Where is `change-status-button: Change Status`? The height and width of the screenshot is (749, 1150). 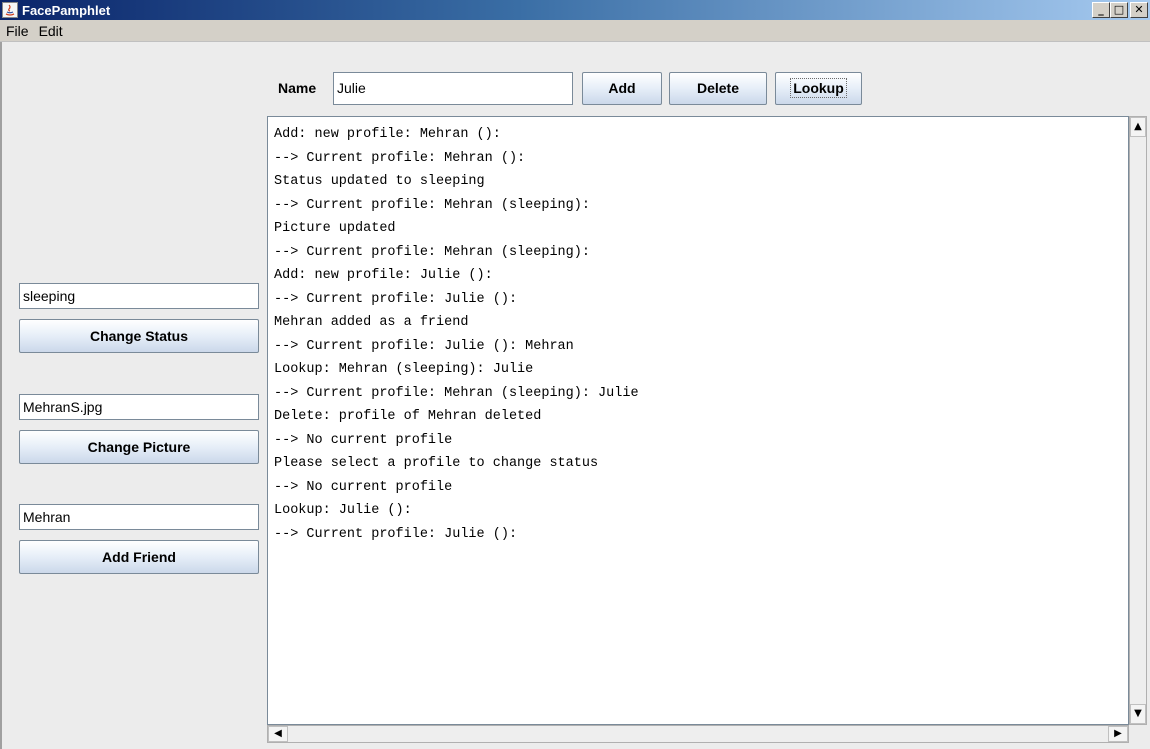
change-status-button: Change Status is located at coordinates (139, 336).